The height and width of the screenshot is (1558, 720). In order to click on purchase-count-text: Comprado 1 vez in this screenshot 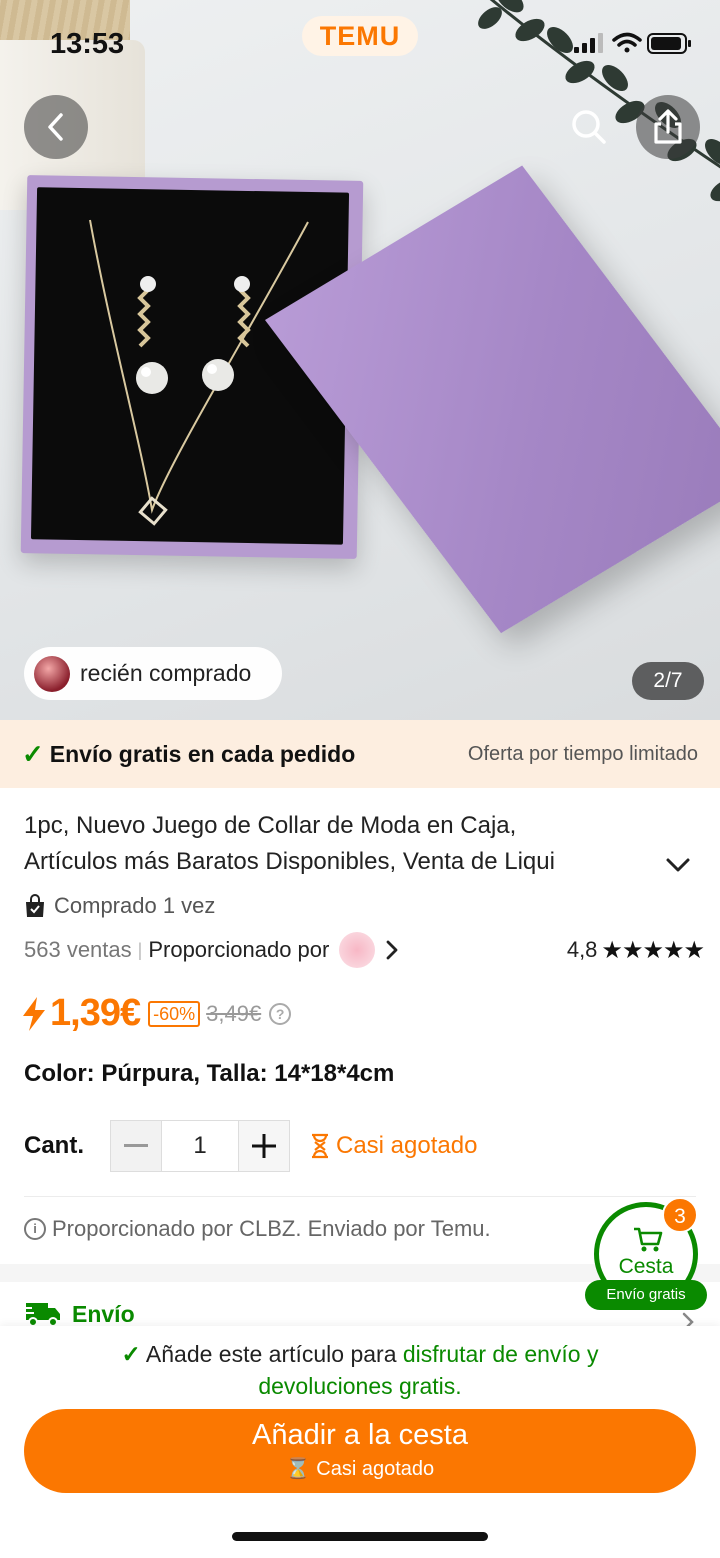, I will do `click(135, 905)`.